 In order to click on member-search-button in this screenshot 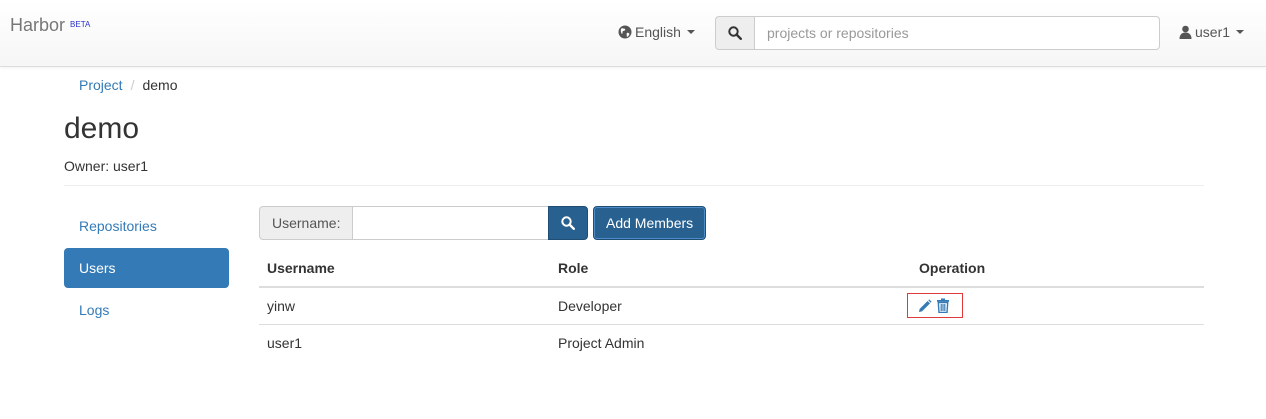, I will do `click(568, 223)`.